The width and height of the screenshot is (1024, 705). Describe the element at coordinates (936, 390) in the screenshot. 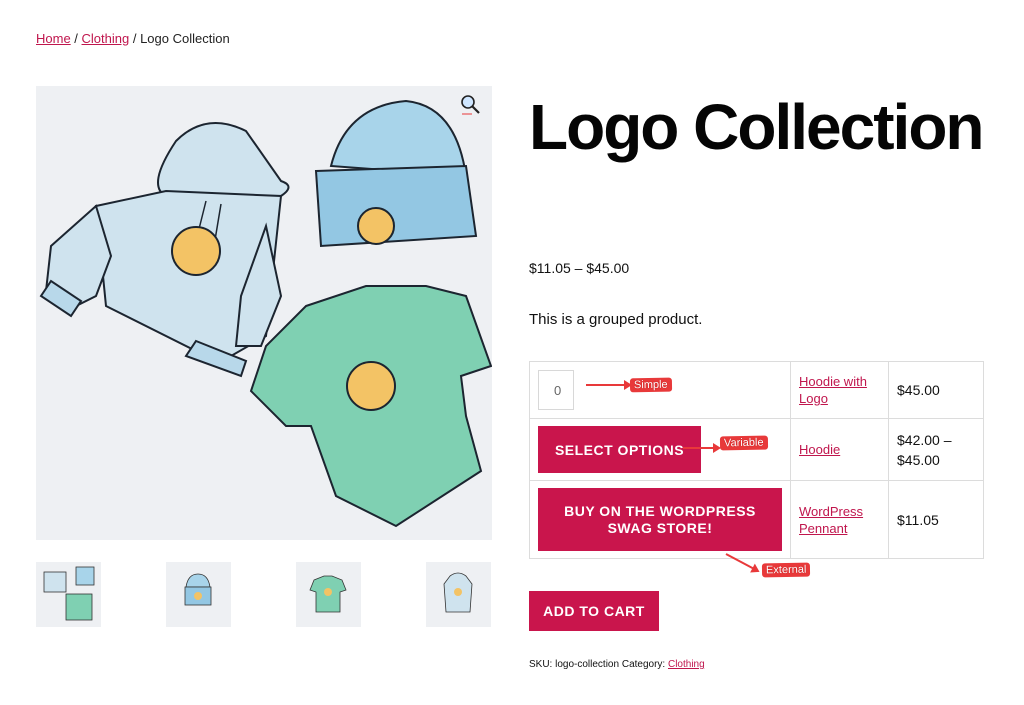

I see `product-price: $45.00` at that location.